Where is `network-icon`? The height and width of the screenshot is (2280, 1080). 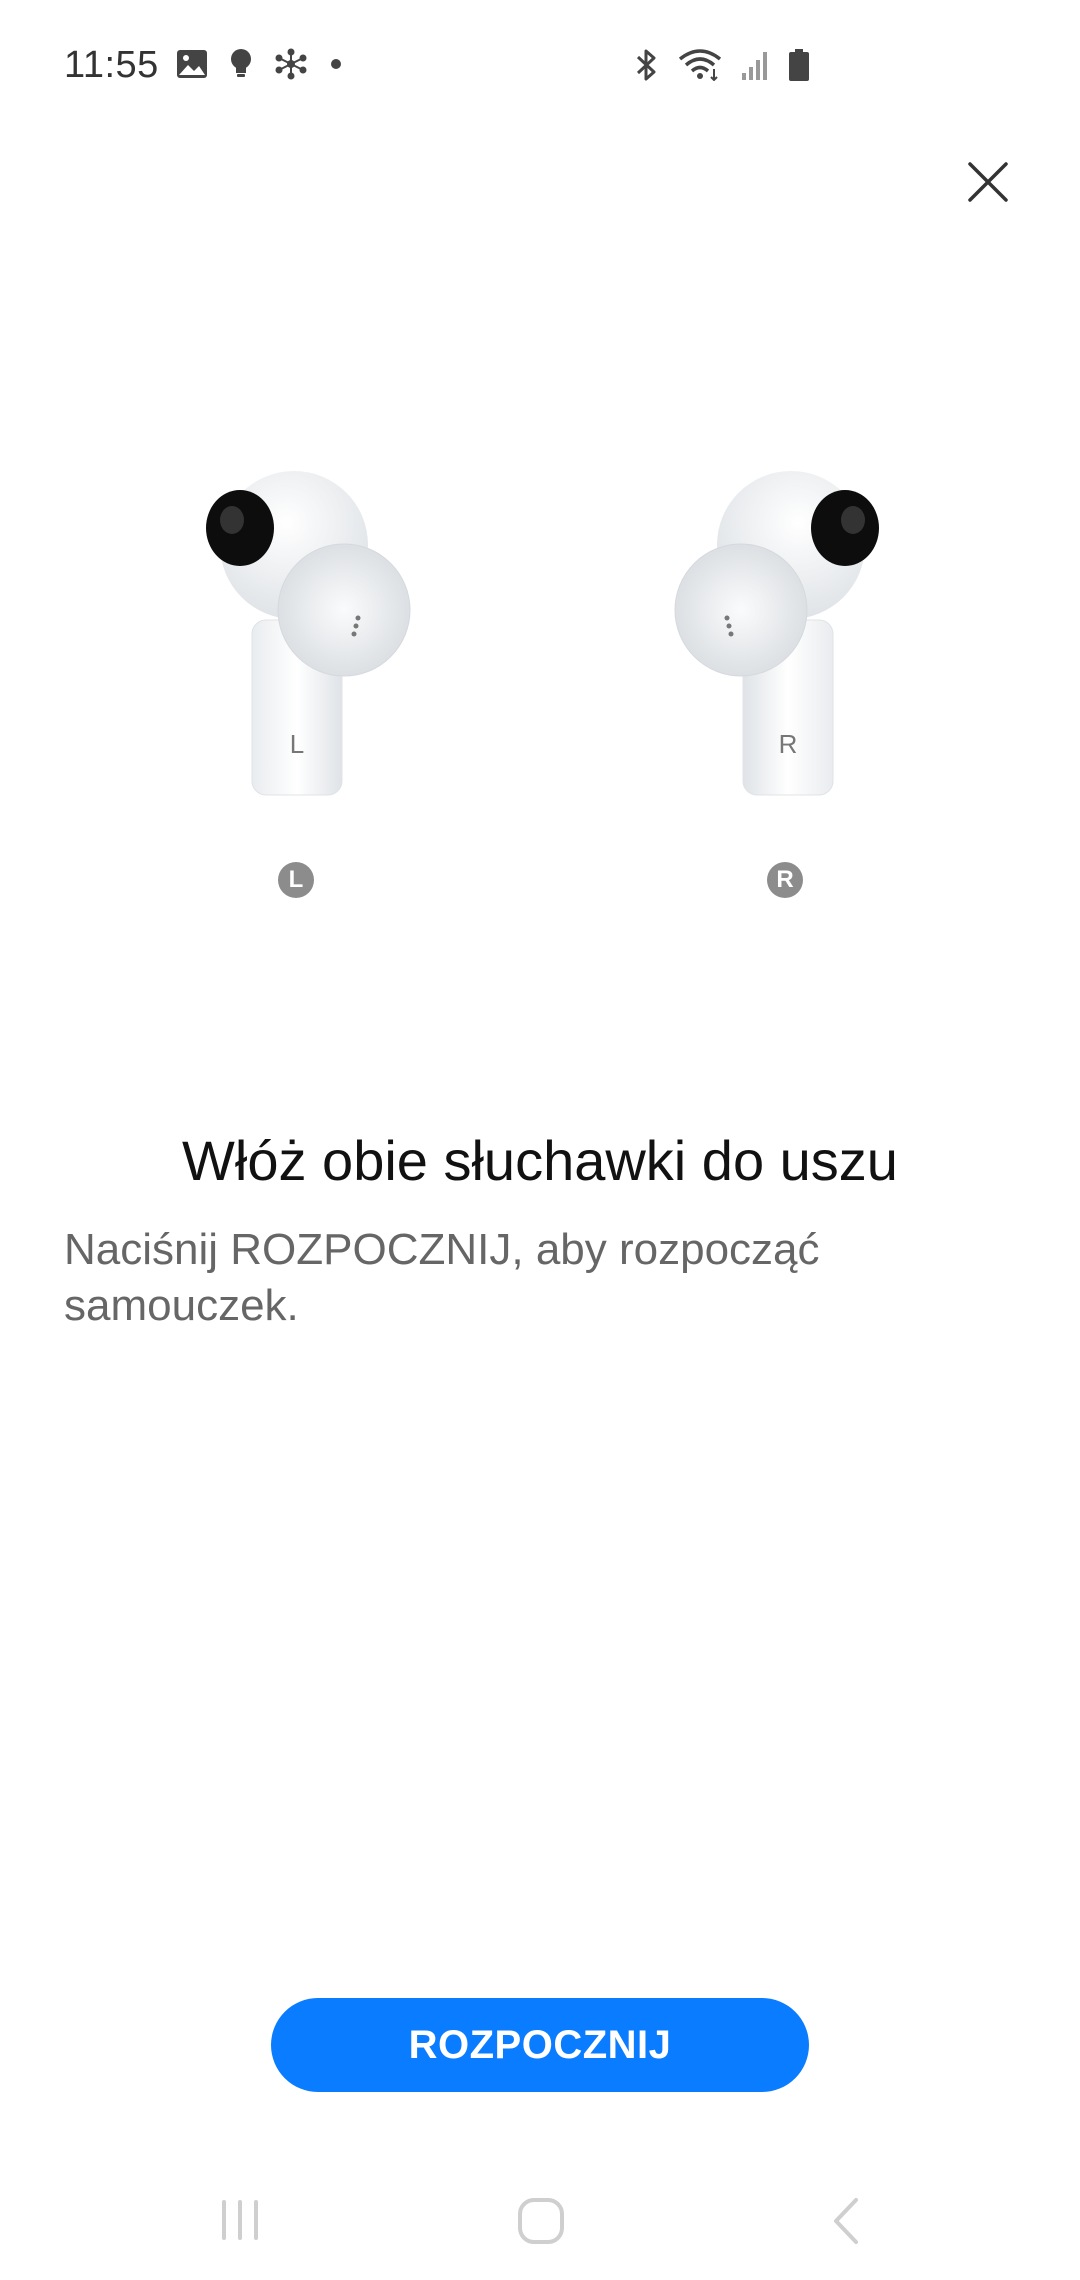
network-icon is located at coordinates (291, 64).